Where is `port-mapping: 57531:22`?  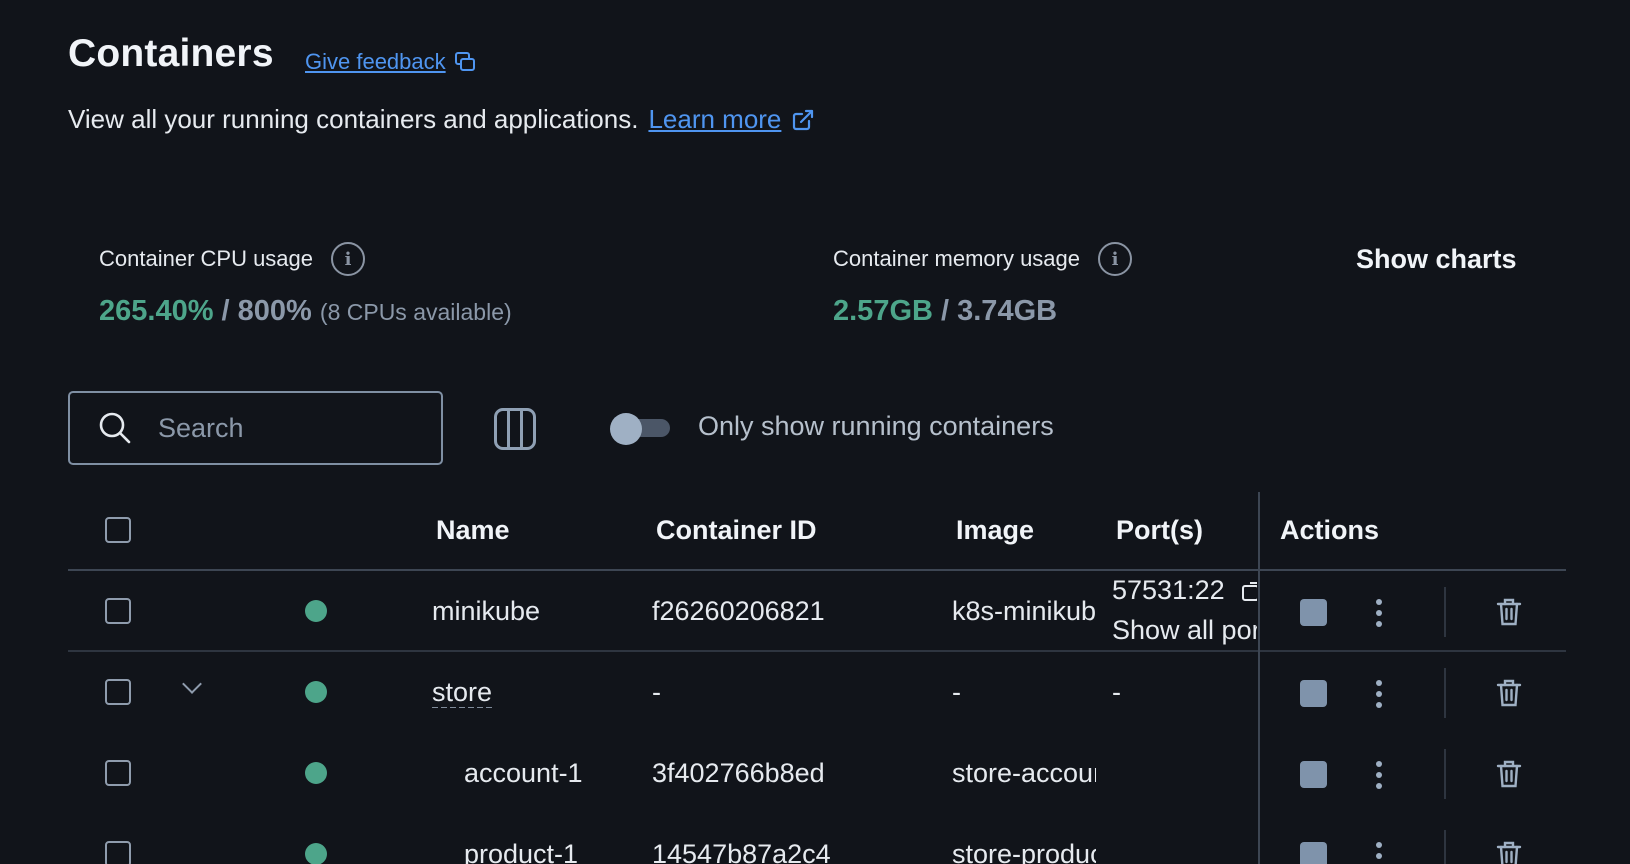 port-mapping: 57531:22 is located at coordinates (1168, 590).